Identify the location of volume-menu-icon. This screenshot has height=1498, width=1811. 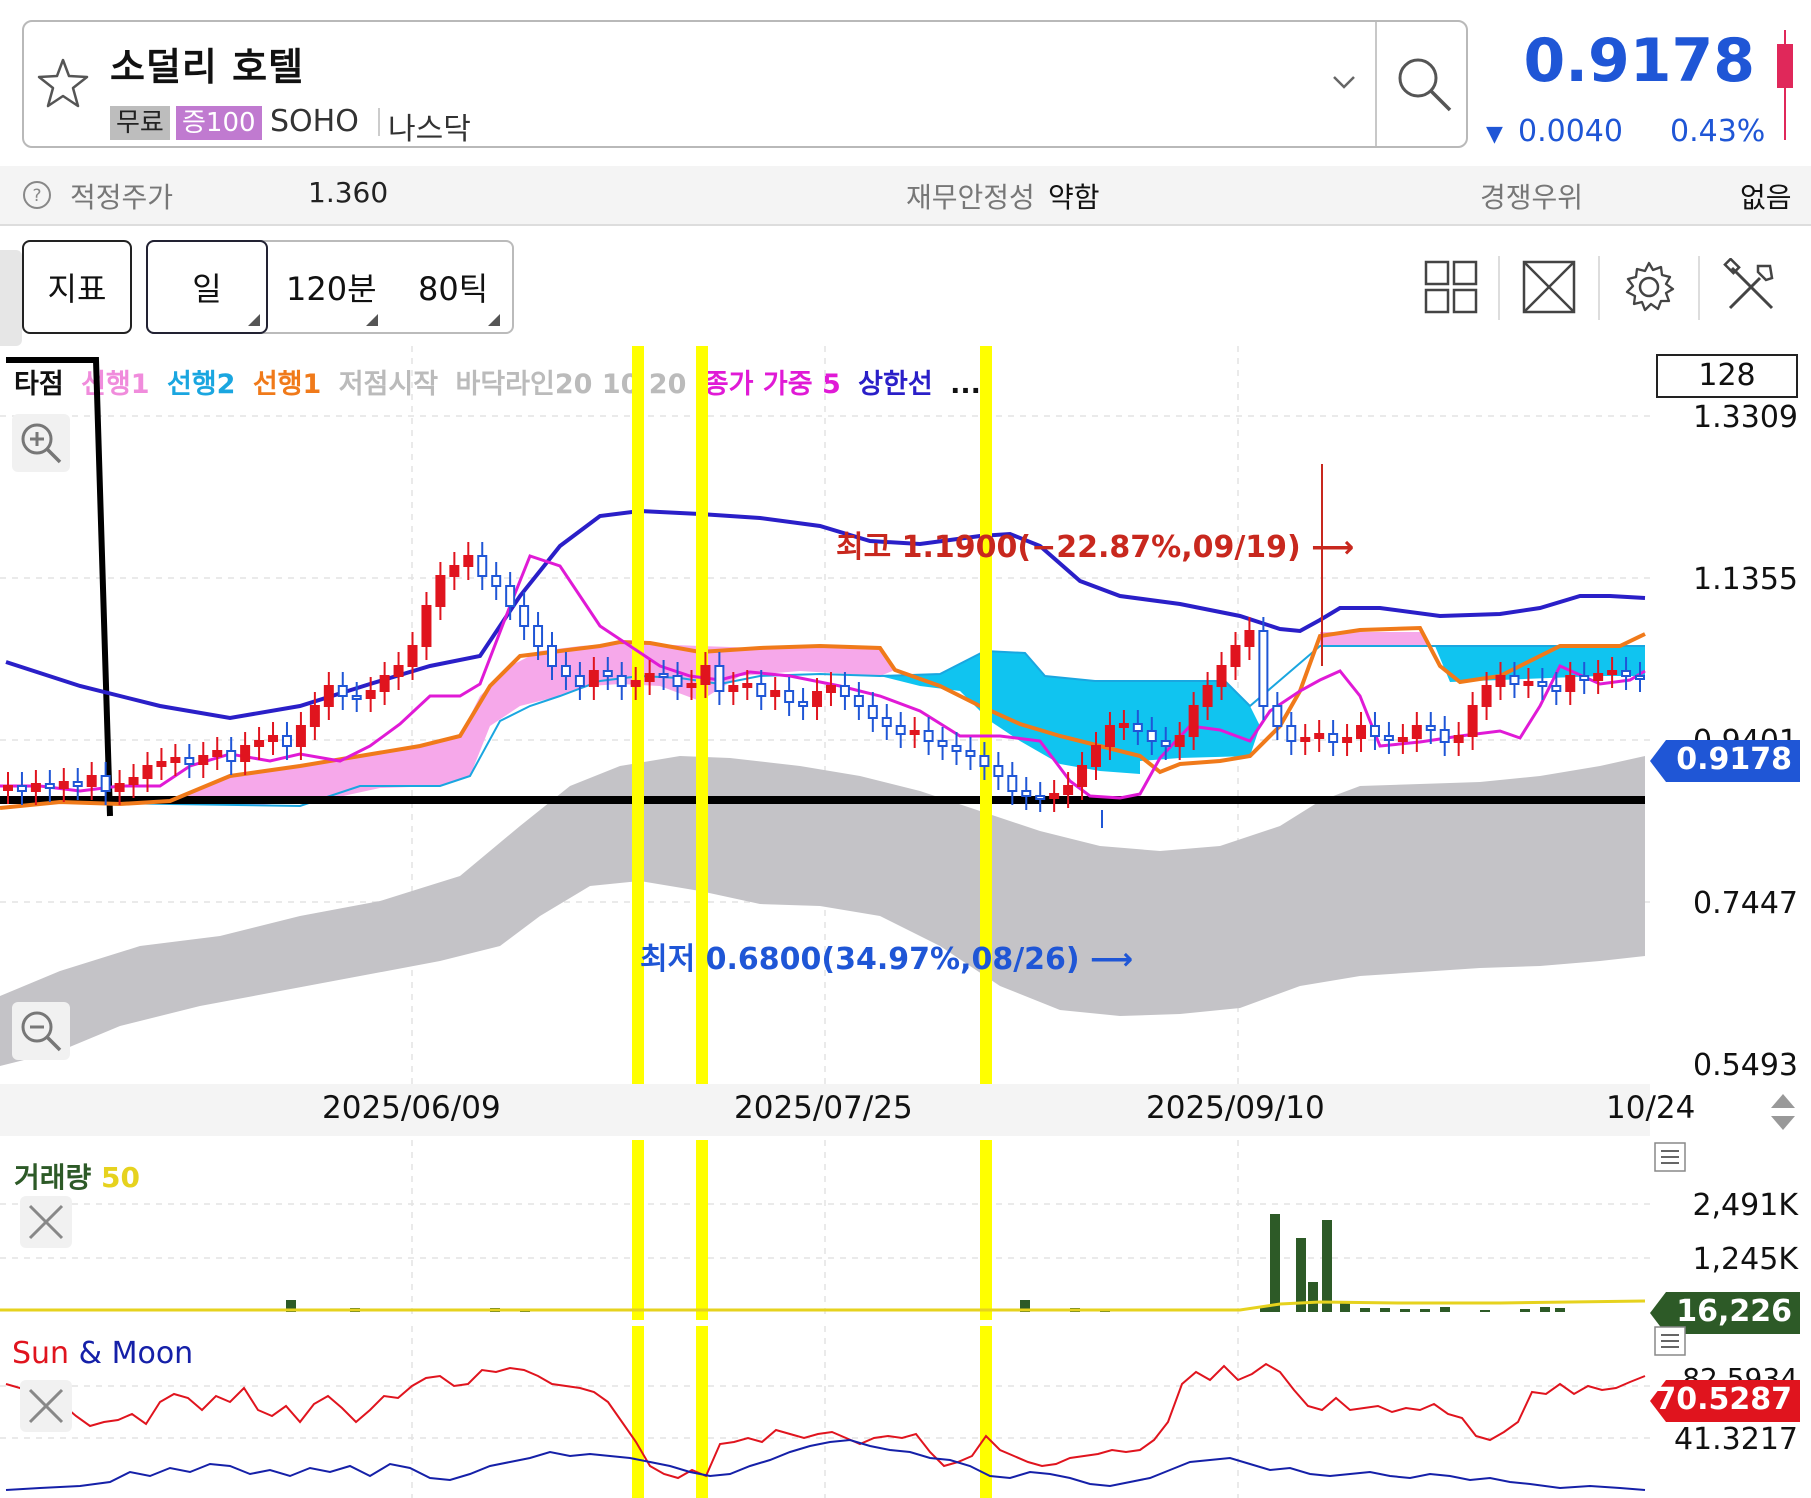
(1670, 1157).